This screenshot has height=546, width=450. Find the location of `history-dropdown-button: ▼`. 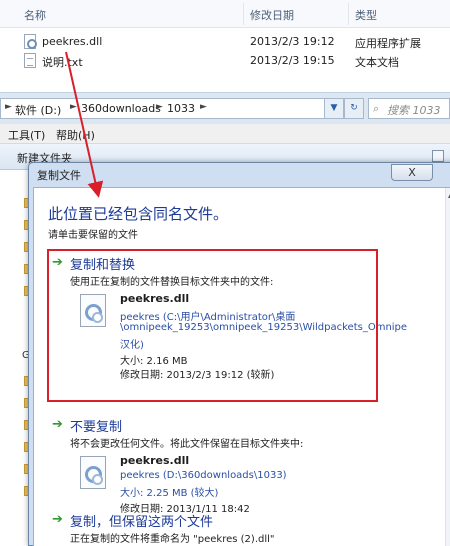

history-dropdown-button: ▼ is located at coordinates (334, 108).